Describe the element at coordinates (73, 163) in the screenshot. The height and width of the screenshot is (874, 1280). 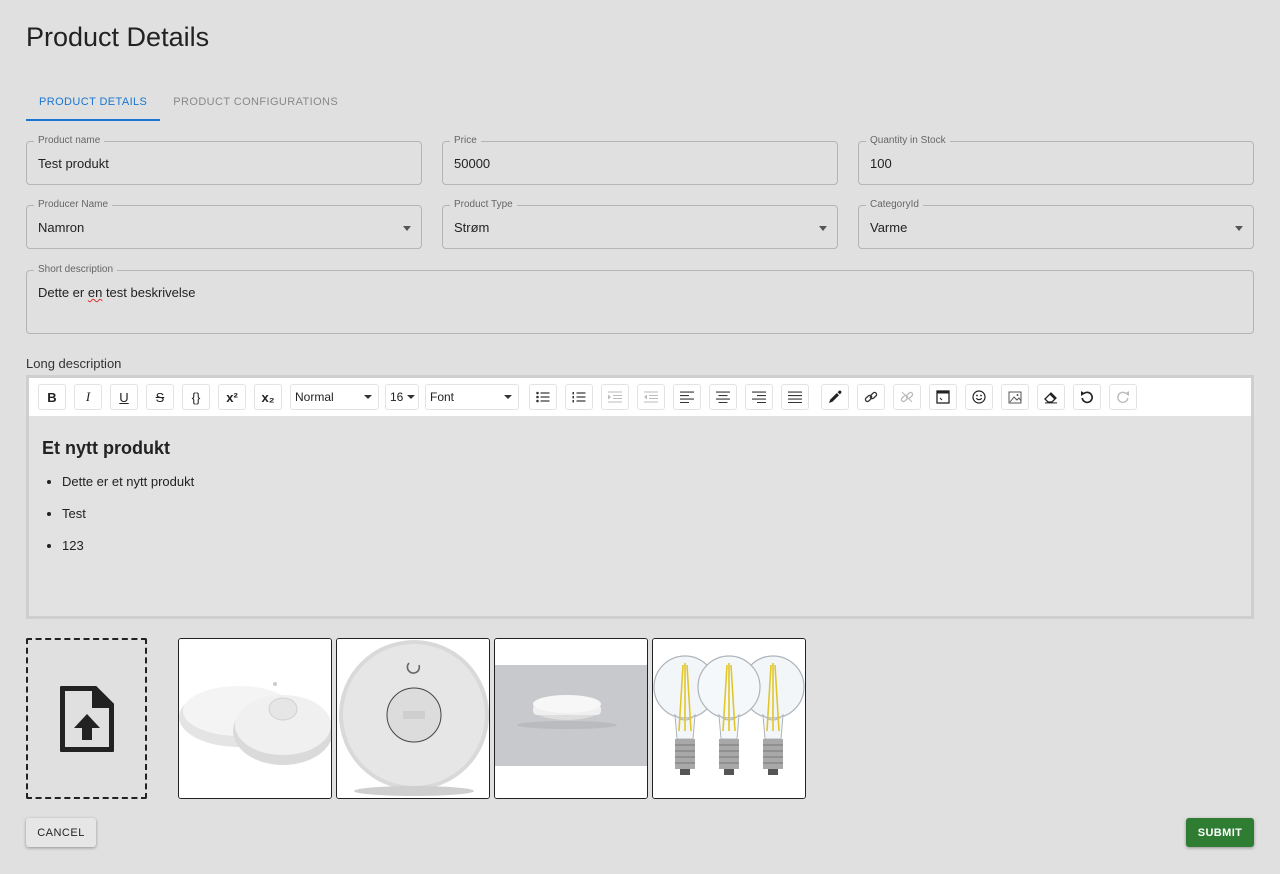
I see `product-name-value: Test produkt` at that location.